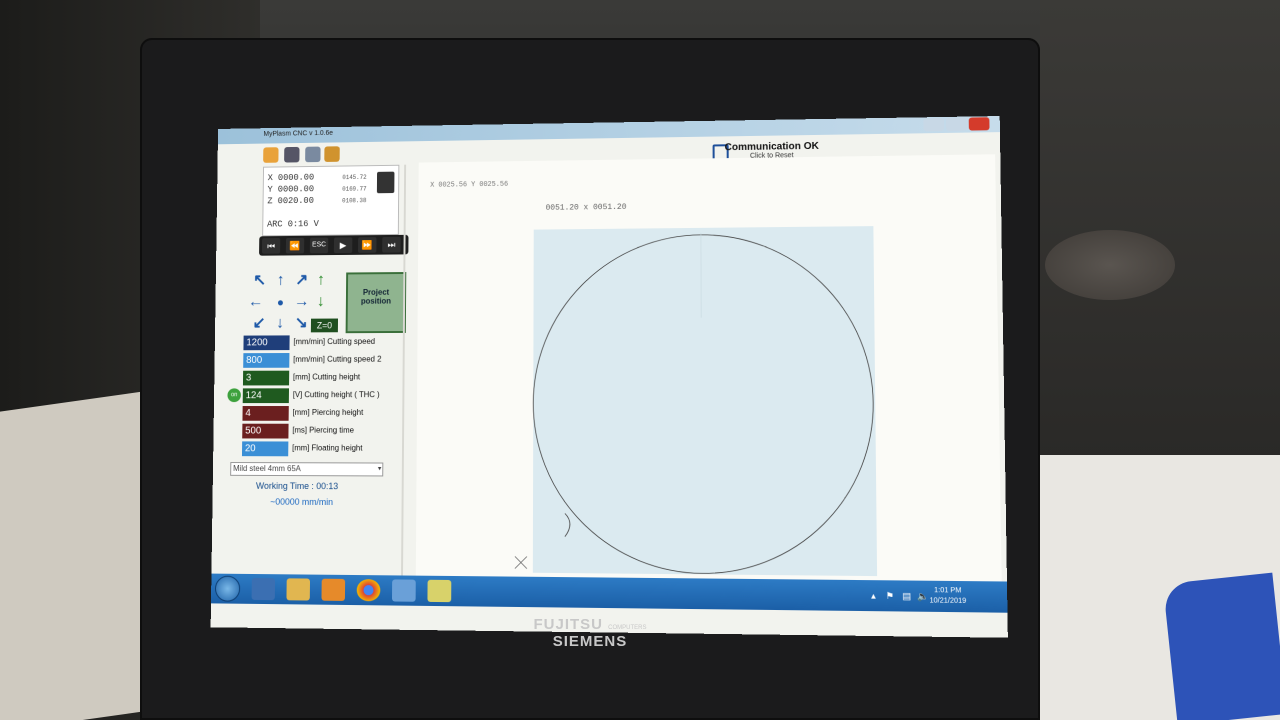 The width and height of the screenshot is (1280, 720). Describe the element at coordinates (321, 301) in the screenshot. I see `jog-z-down-arrow-icon: ↓` at that location.